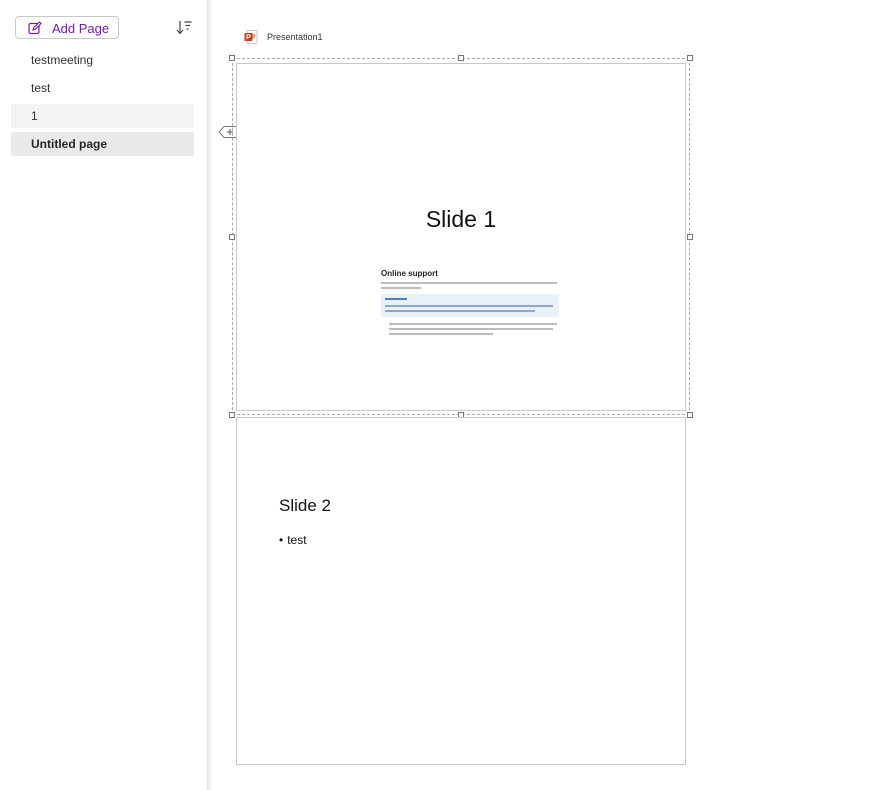 The image size is (886, 790). Describe the element at coordinates (102, 88) in the screenshot. I see `page-item-test: test` at that location.